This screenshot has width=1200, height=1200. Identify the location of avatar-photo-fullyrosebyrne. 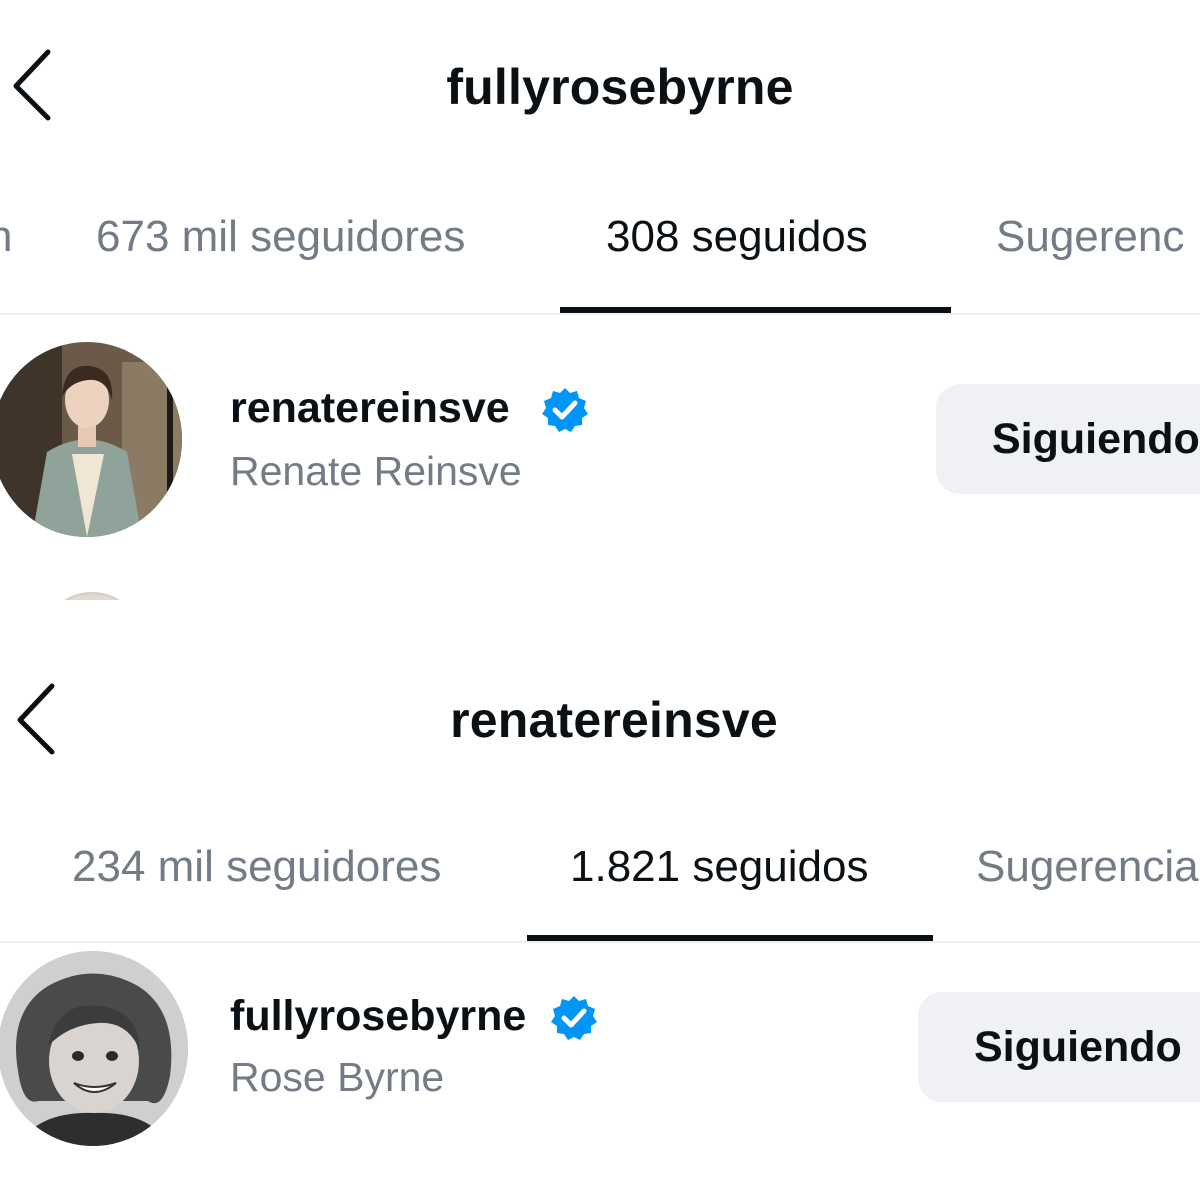
(94, 1048).